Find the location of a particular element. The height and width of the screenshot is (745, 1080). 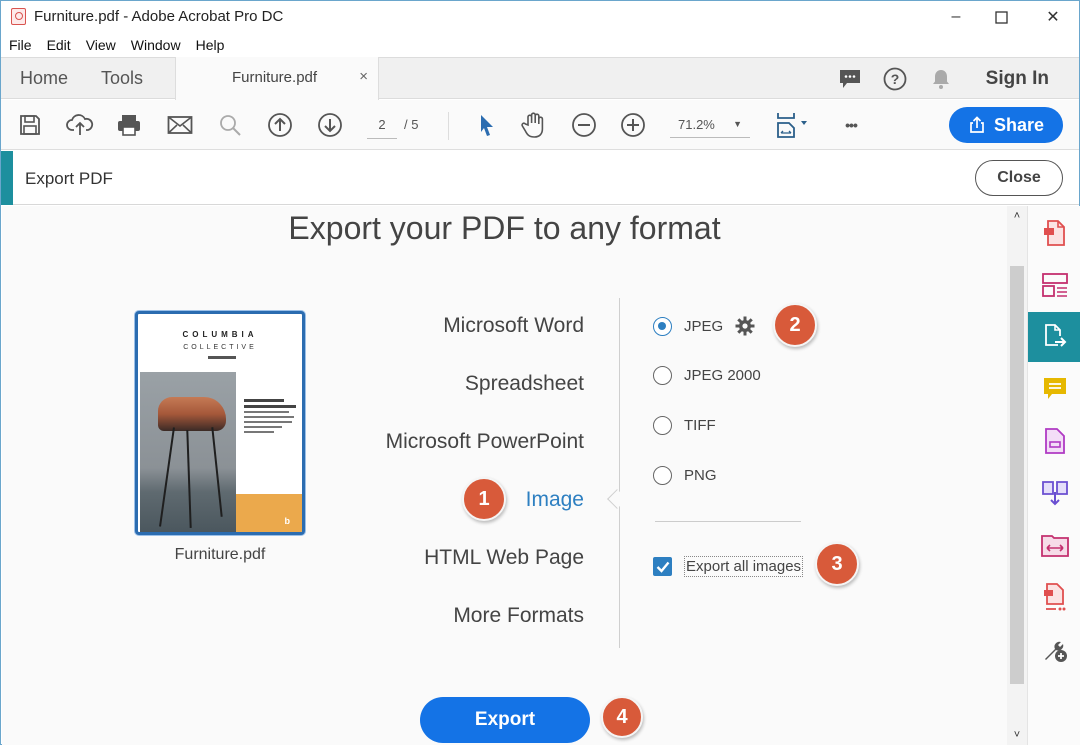

rail-comment is located at coordinates (1054, 389).